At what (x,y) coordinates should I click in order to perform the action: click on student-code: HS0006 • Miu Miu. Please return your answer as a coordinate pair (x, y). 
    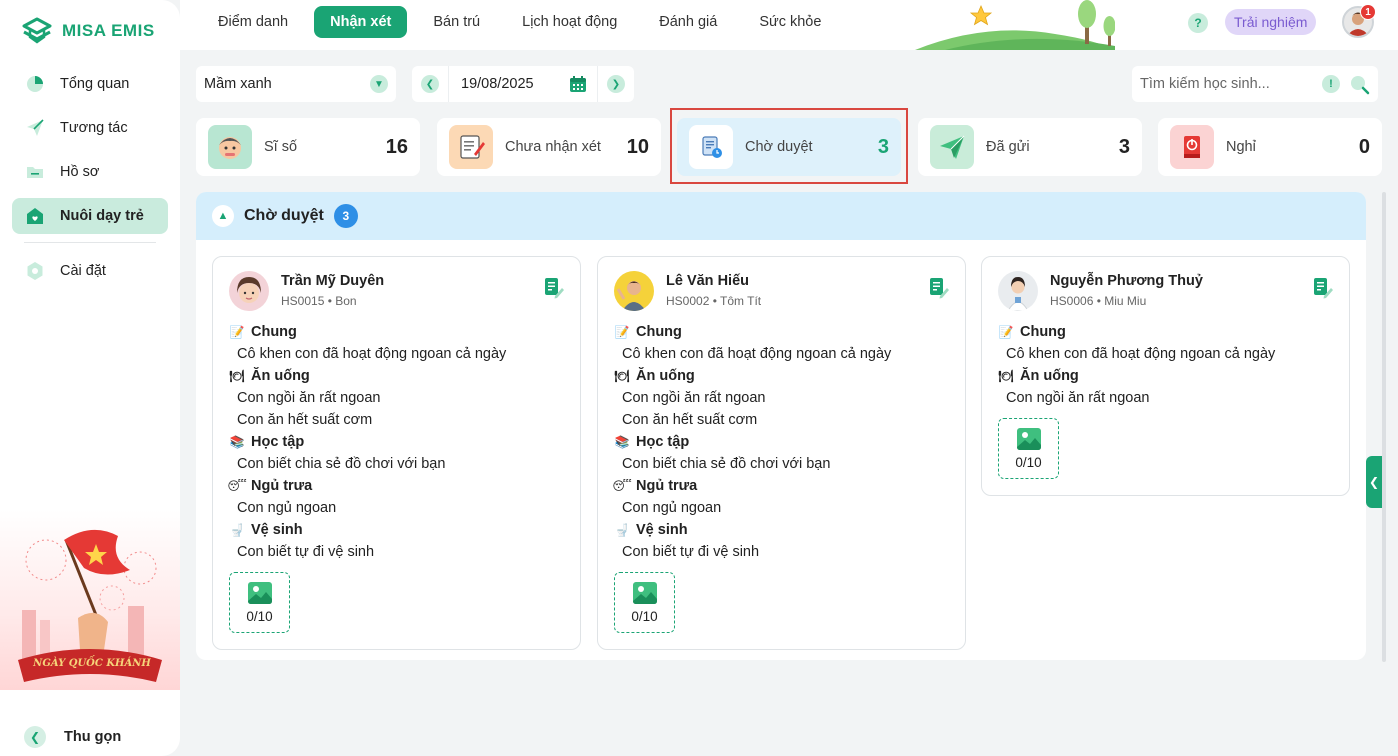
    Looking at the image, I should click on (1098, 301).